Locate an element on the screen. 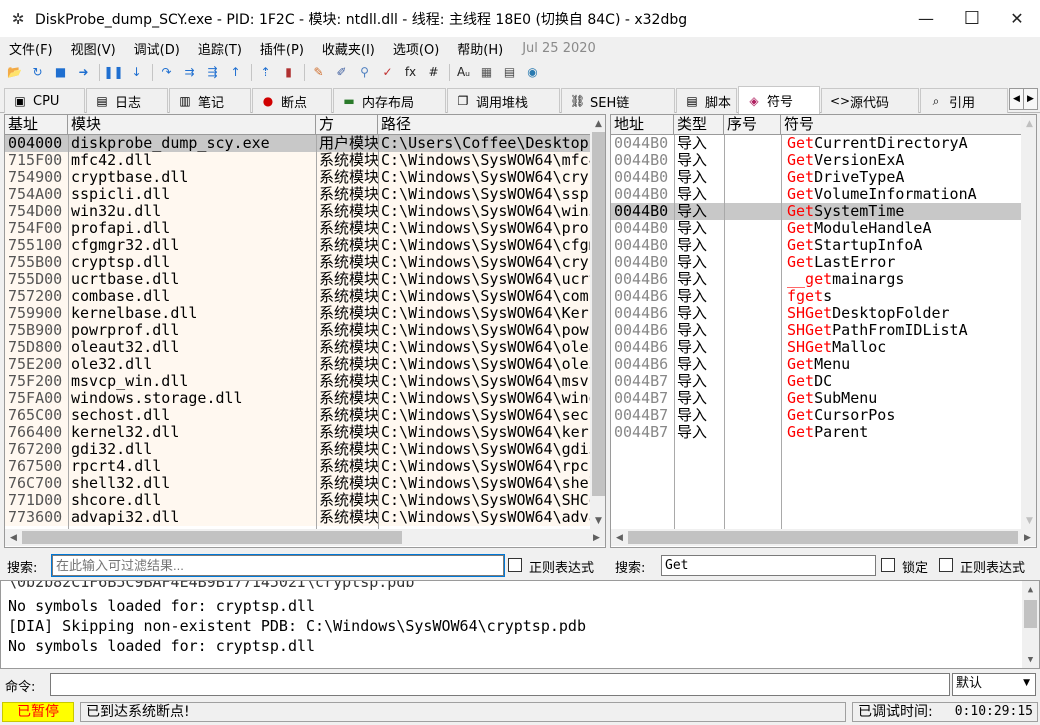 This screenshot has width=1040, height=725. table-row: 0044B7 导入 GetCursorPos is located at coordinates (816, 415).